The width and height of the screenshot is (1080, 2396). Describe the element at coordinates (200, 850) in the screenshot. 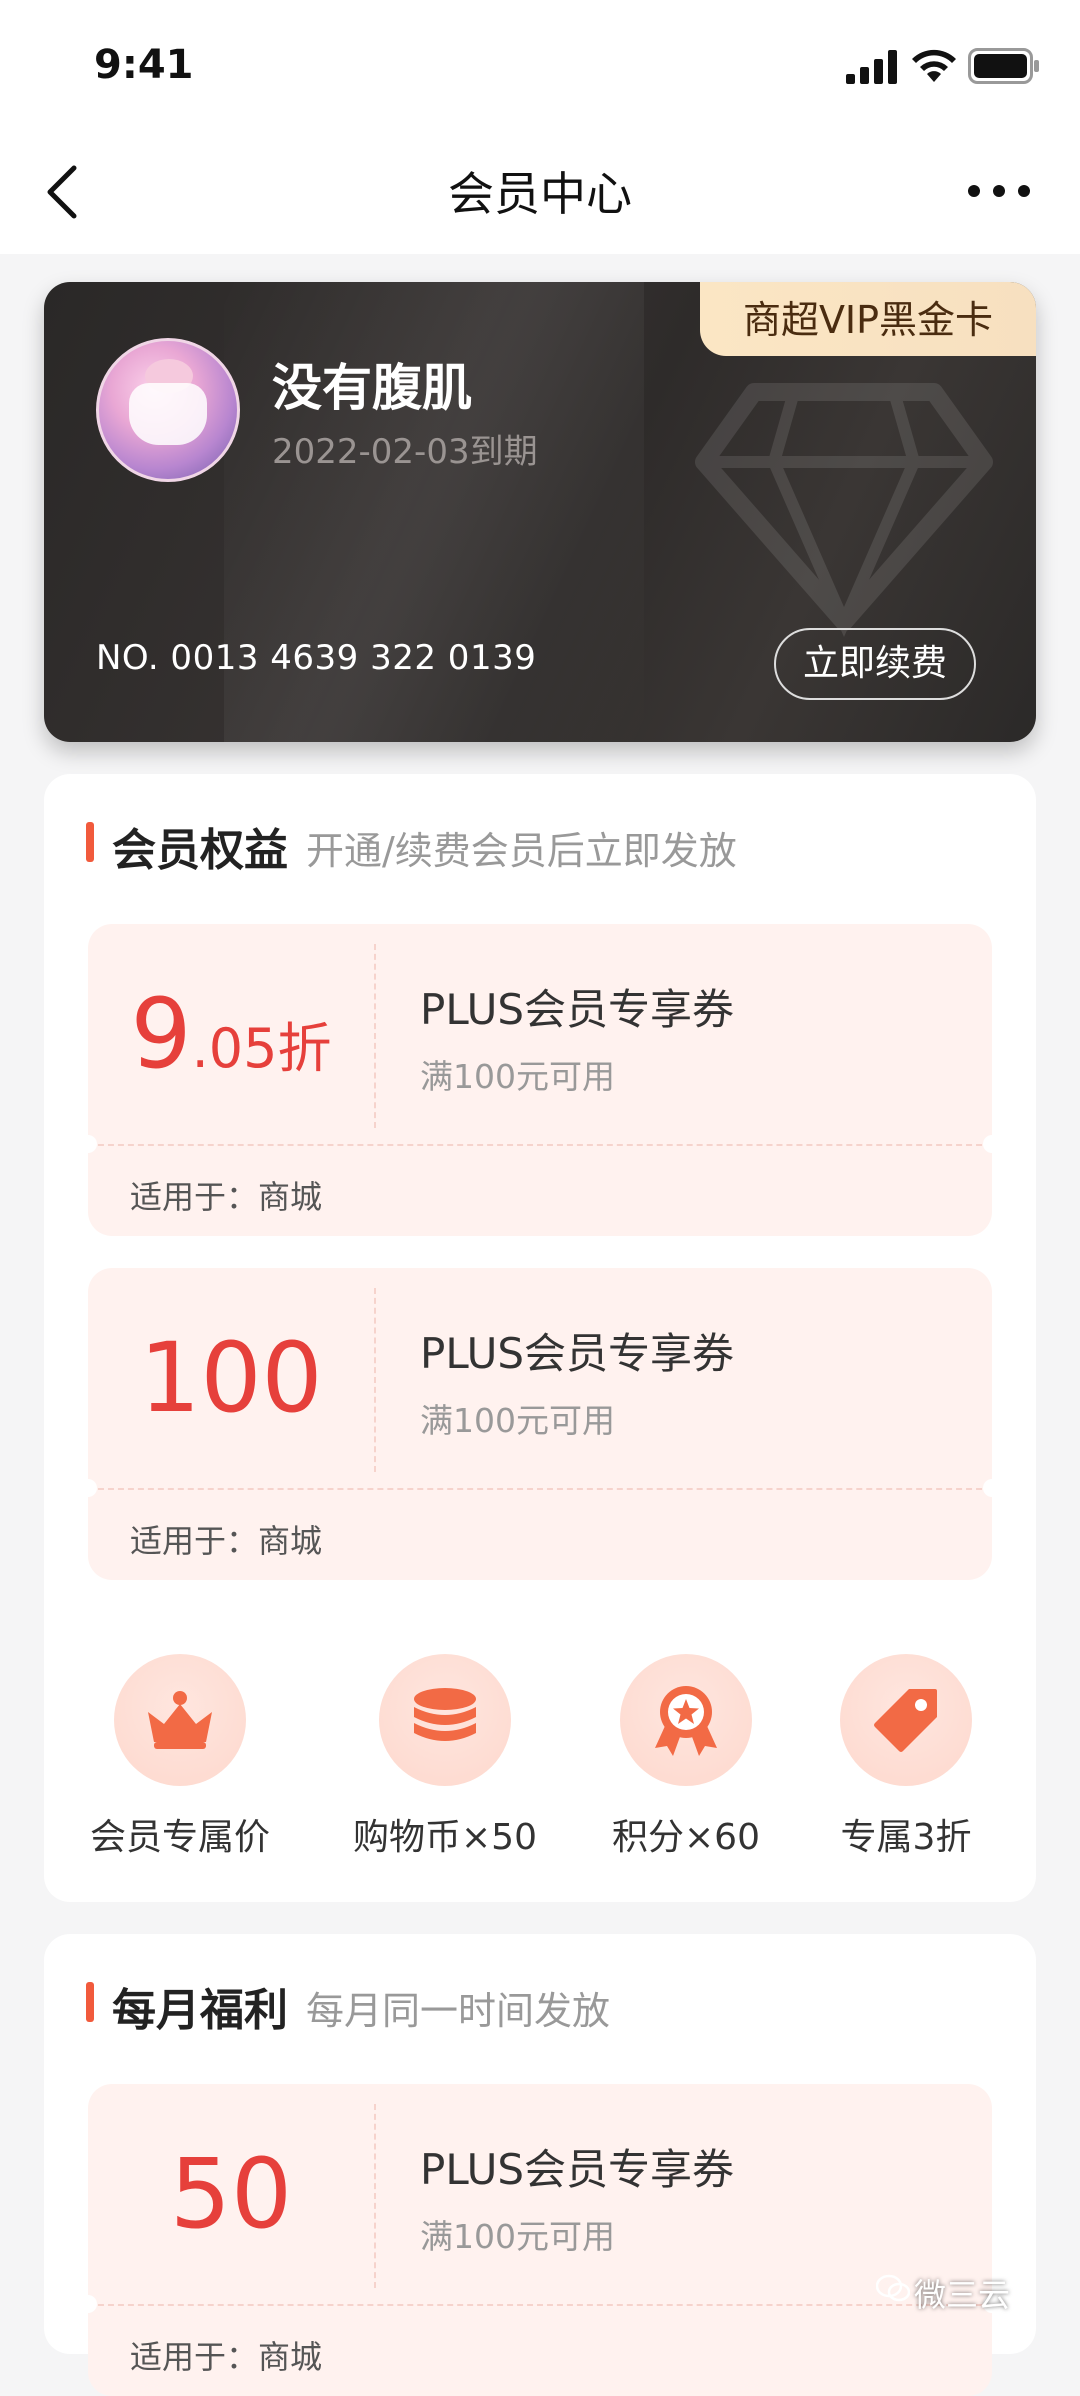

I see `benefits-title: 会员权益` at that location.